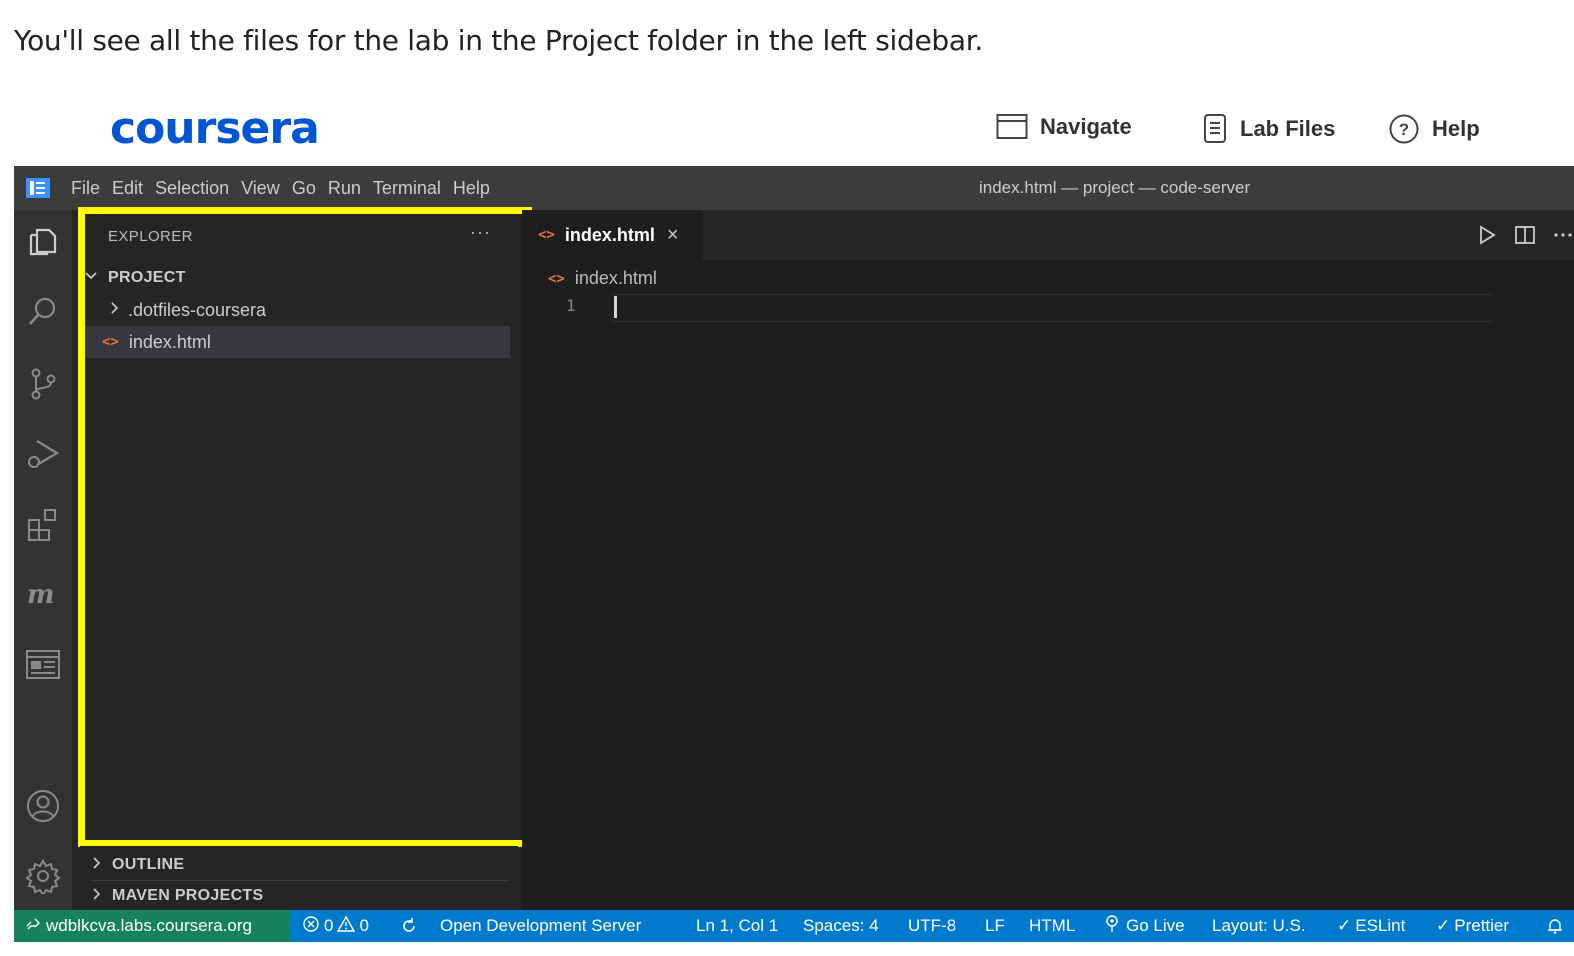  Describe the element at coordinates (1456, 128) in the screenshot. I see `help-label: Help` at that location.